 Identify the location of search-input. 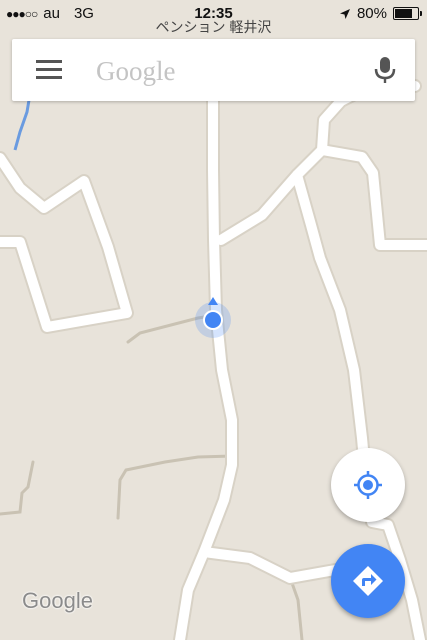
(226, 71).